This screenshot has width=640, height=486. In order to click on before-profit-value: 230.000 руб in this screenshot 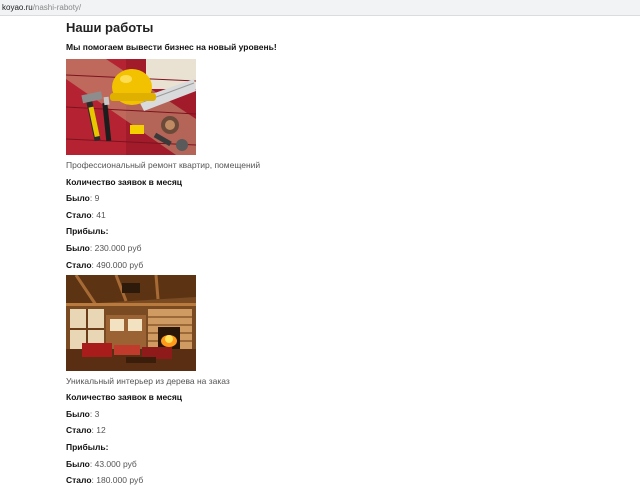, I will do `click(118, 247)`.